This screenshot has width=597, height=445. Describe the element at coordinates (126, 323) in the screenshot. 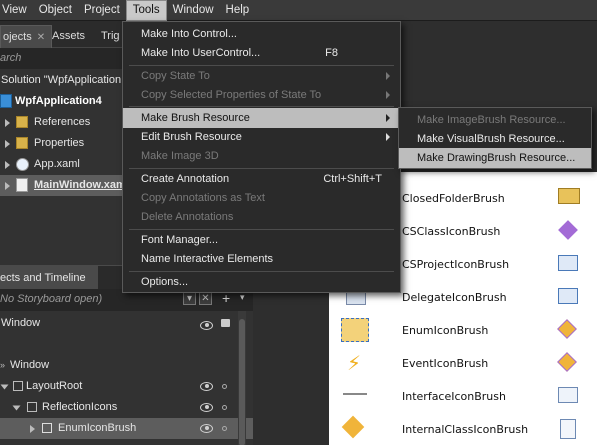

I see `scope-window: Window` at that location.